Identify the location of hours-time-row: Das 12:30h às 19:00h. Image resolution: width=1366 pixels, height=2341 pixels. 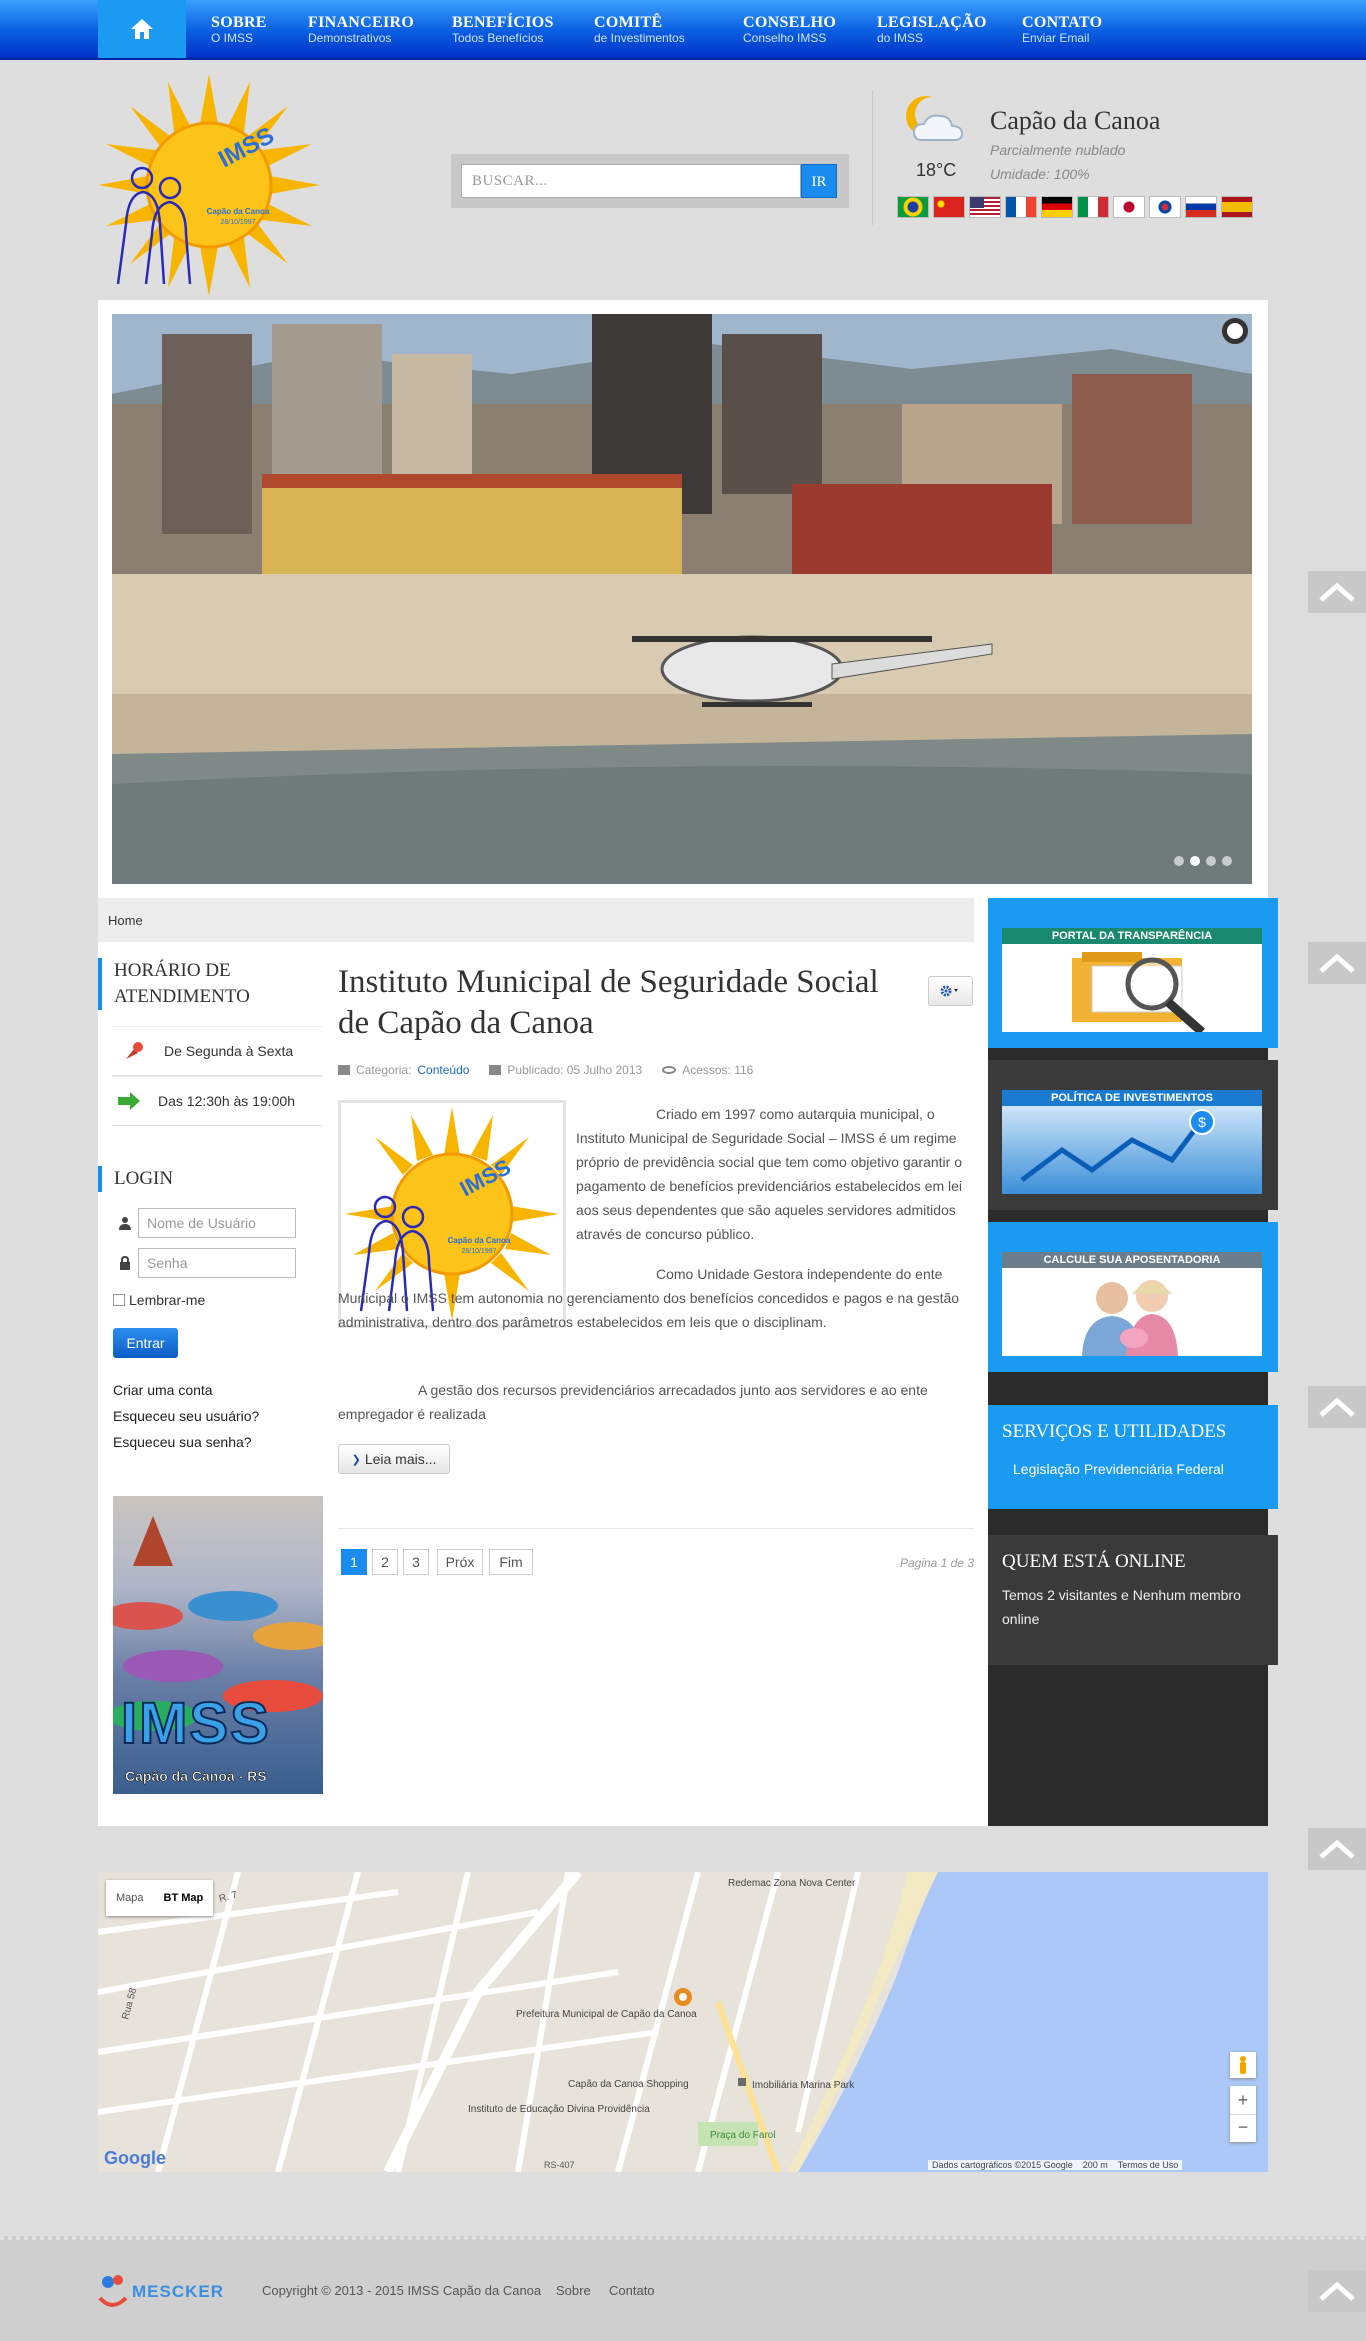
(217, 1101).